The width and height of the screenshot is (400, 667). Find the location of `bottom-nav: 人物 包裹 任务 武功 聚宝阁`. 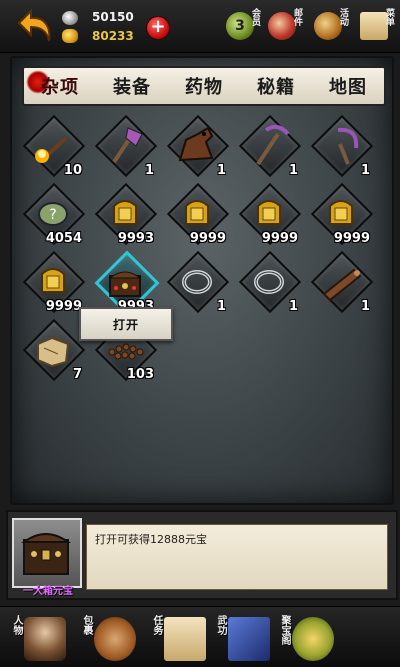

bottom-nav: 人物 包裹 任务 武功 聚宝阁 is located at coordinates (200, 636).